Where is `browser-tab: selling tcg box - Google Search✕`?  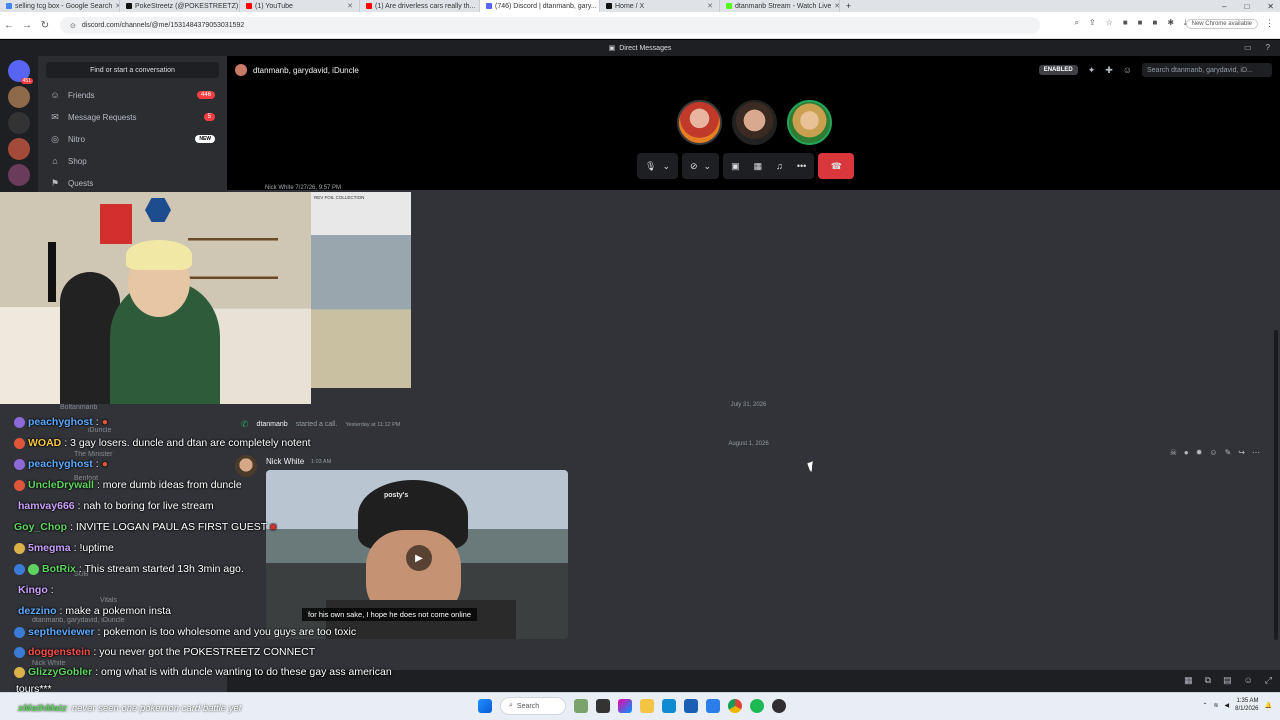 browser-tab: selling tcg box - Google Search✕ is located at coordinates (60, 6).